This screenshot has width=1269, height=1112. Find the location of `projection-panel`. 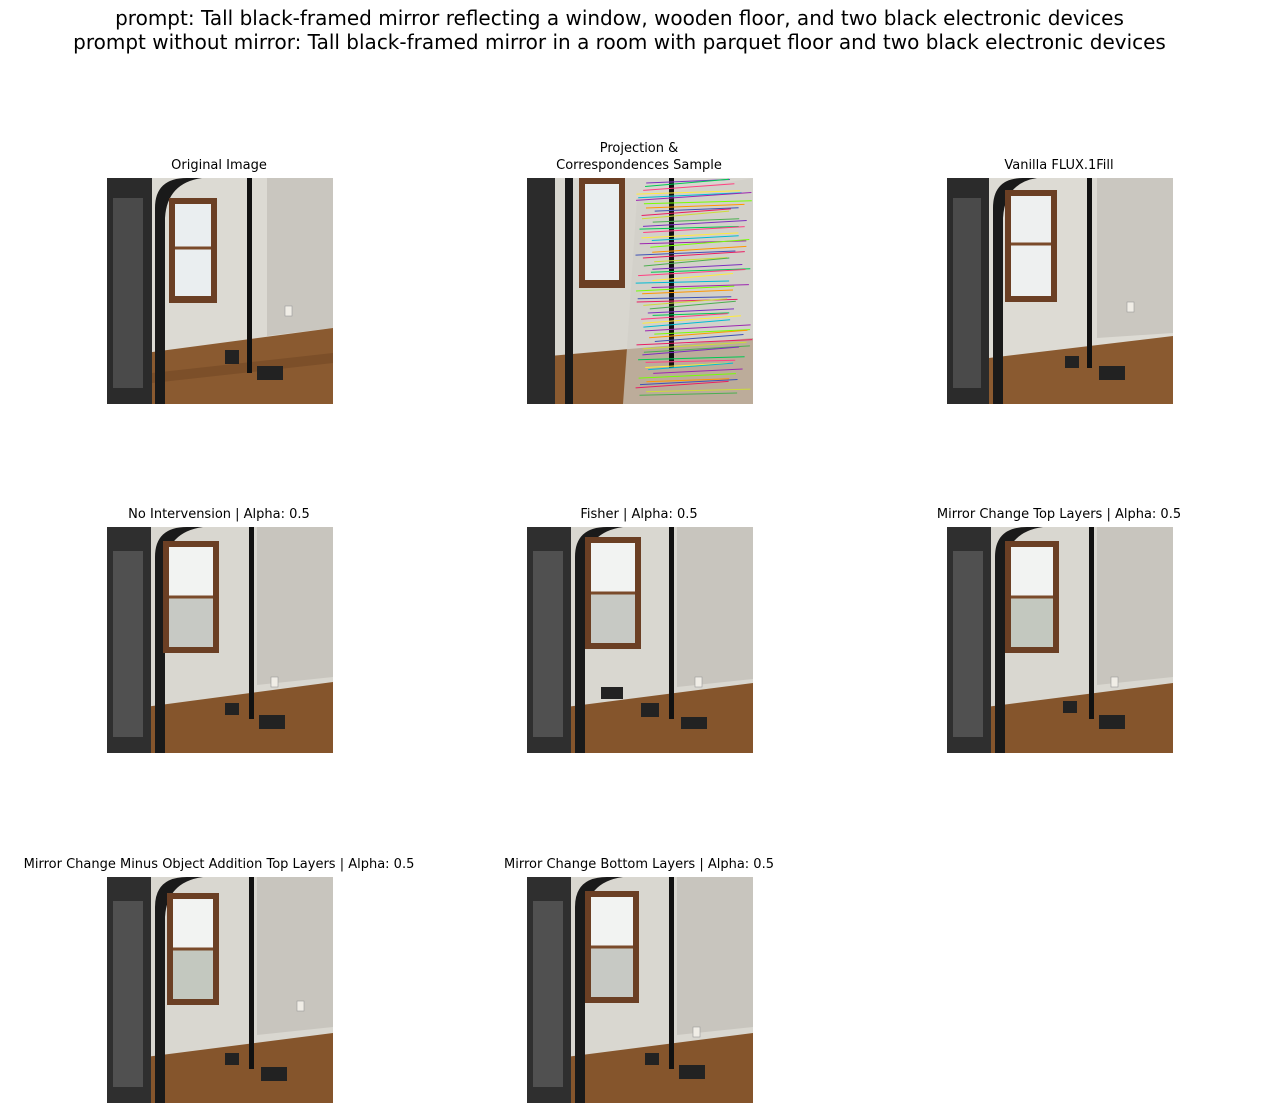

projection-panel is located at coordinates (640, 291).